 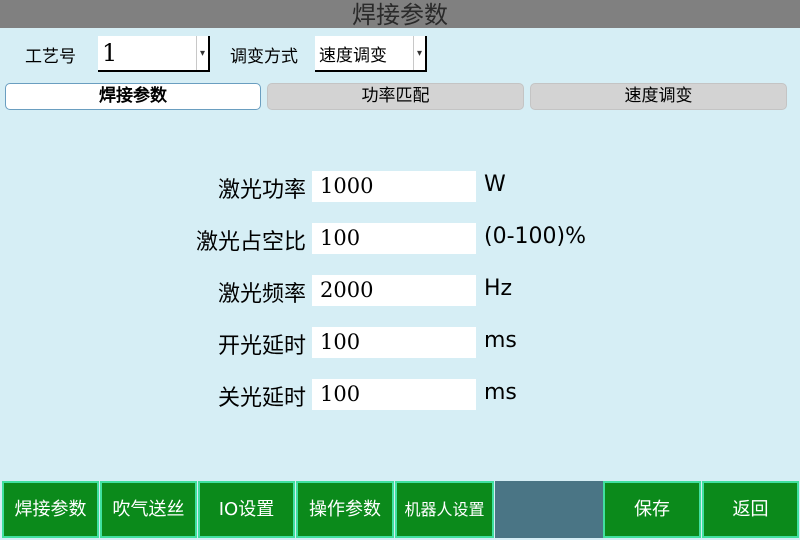 I want to click on adjust-mode-label: 调变方式, so click(x=264, y=57).